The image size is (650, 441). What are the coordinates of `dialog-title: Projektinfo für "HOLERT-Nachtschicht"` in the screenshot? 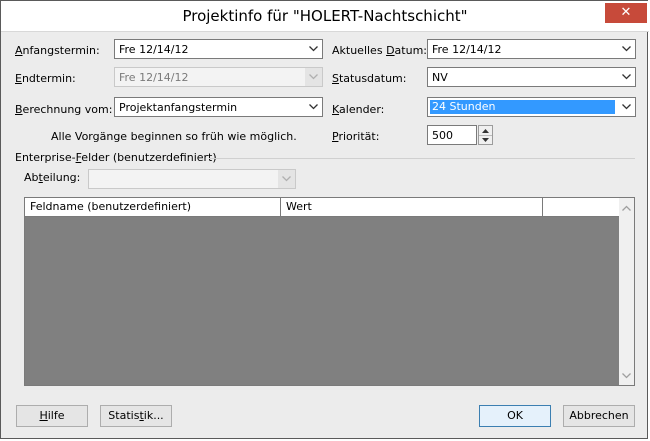 It's located at (325, 16).